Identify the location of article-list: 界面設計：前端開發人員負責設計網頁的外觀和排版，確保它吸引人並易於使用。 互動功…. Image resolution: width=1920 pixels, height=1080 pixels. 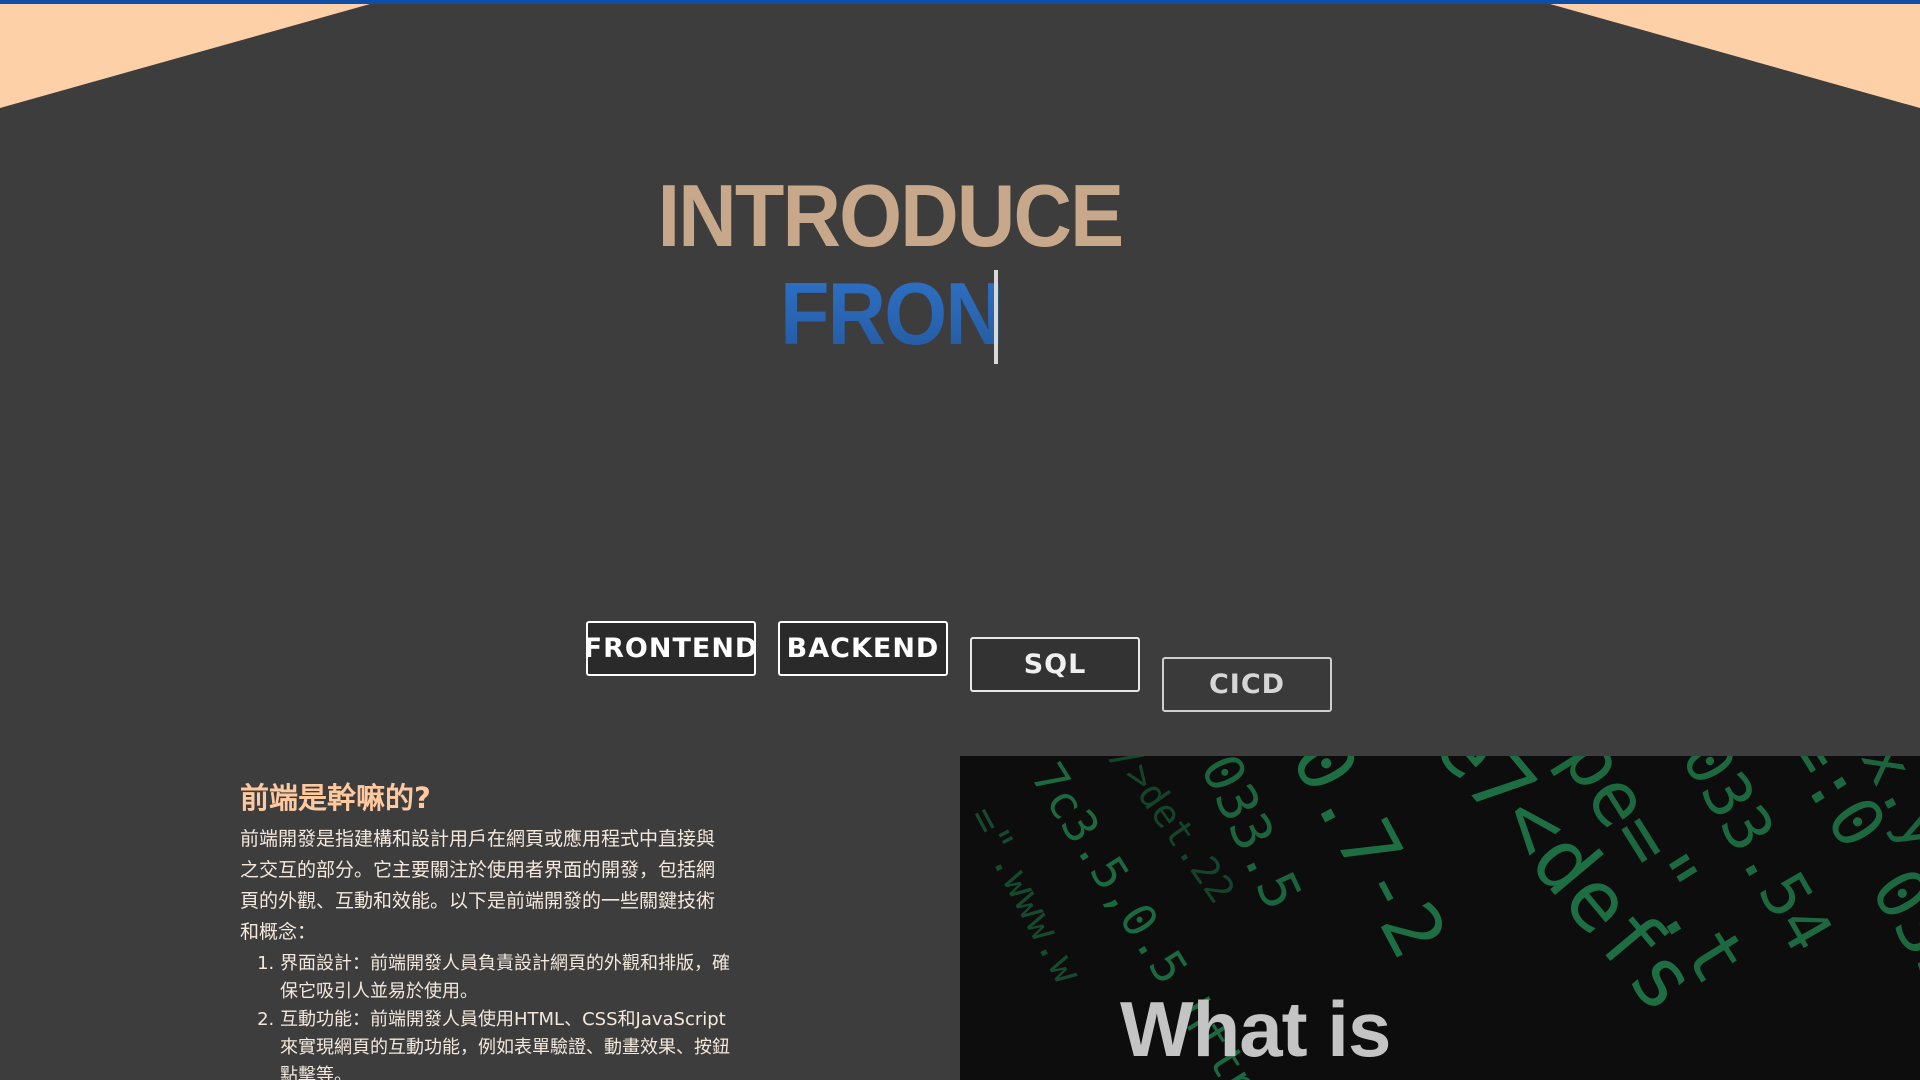
(485, 1015).